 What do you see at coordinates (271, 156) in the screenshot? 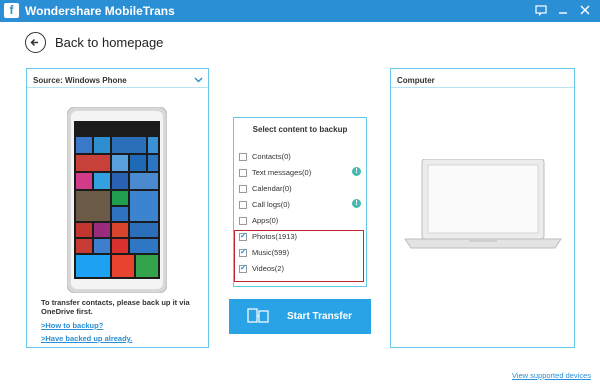
I see `content-item-label: Contacts(0)` at bounding box center [271, 156].